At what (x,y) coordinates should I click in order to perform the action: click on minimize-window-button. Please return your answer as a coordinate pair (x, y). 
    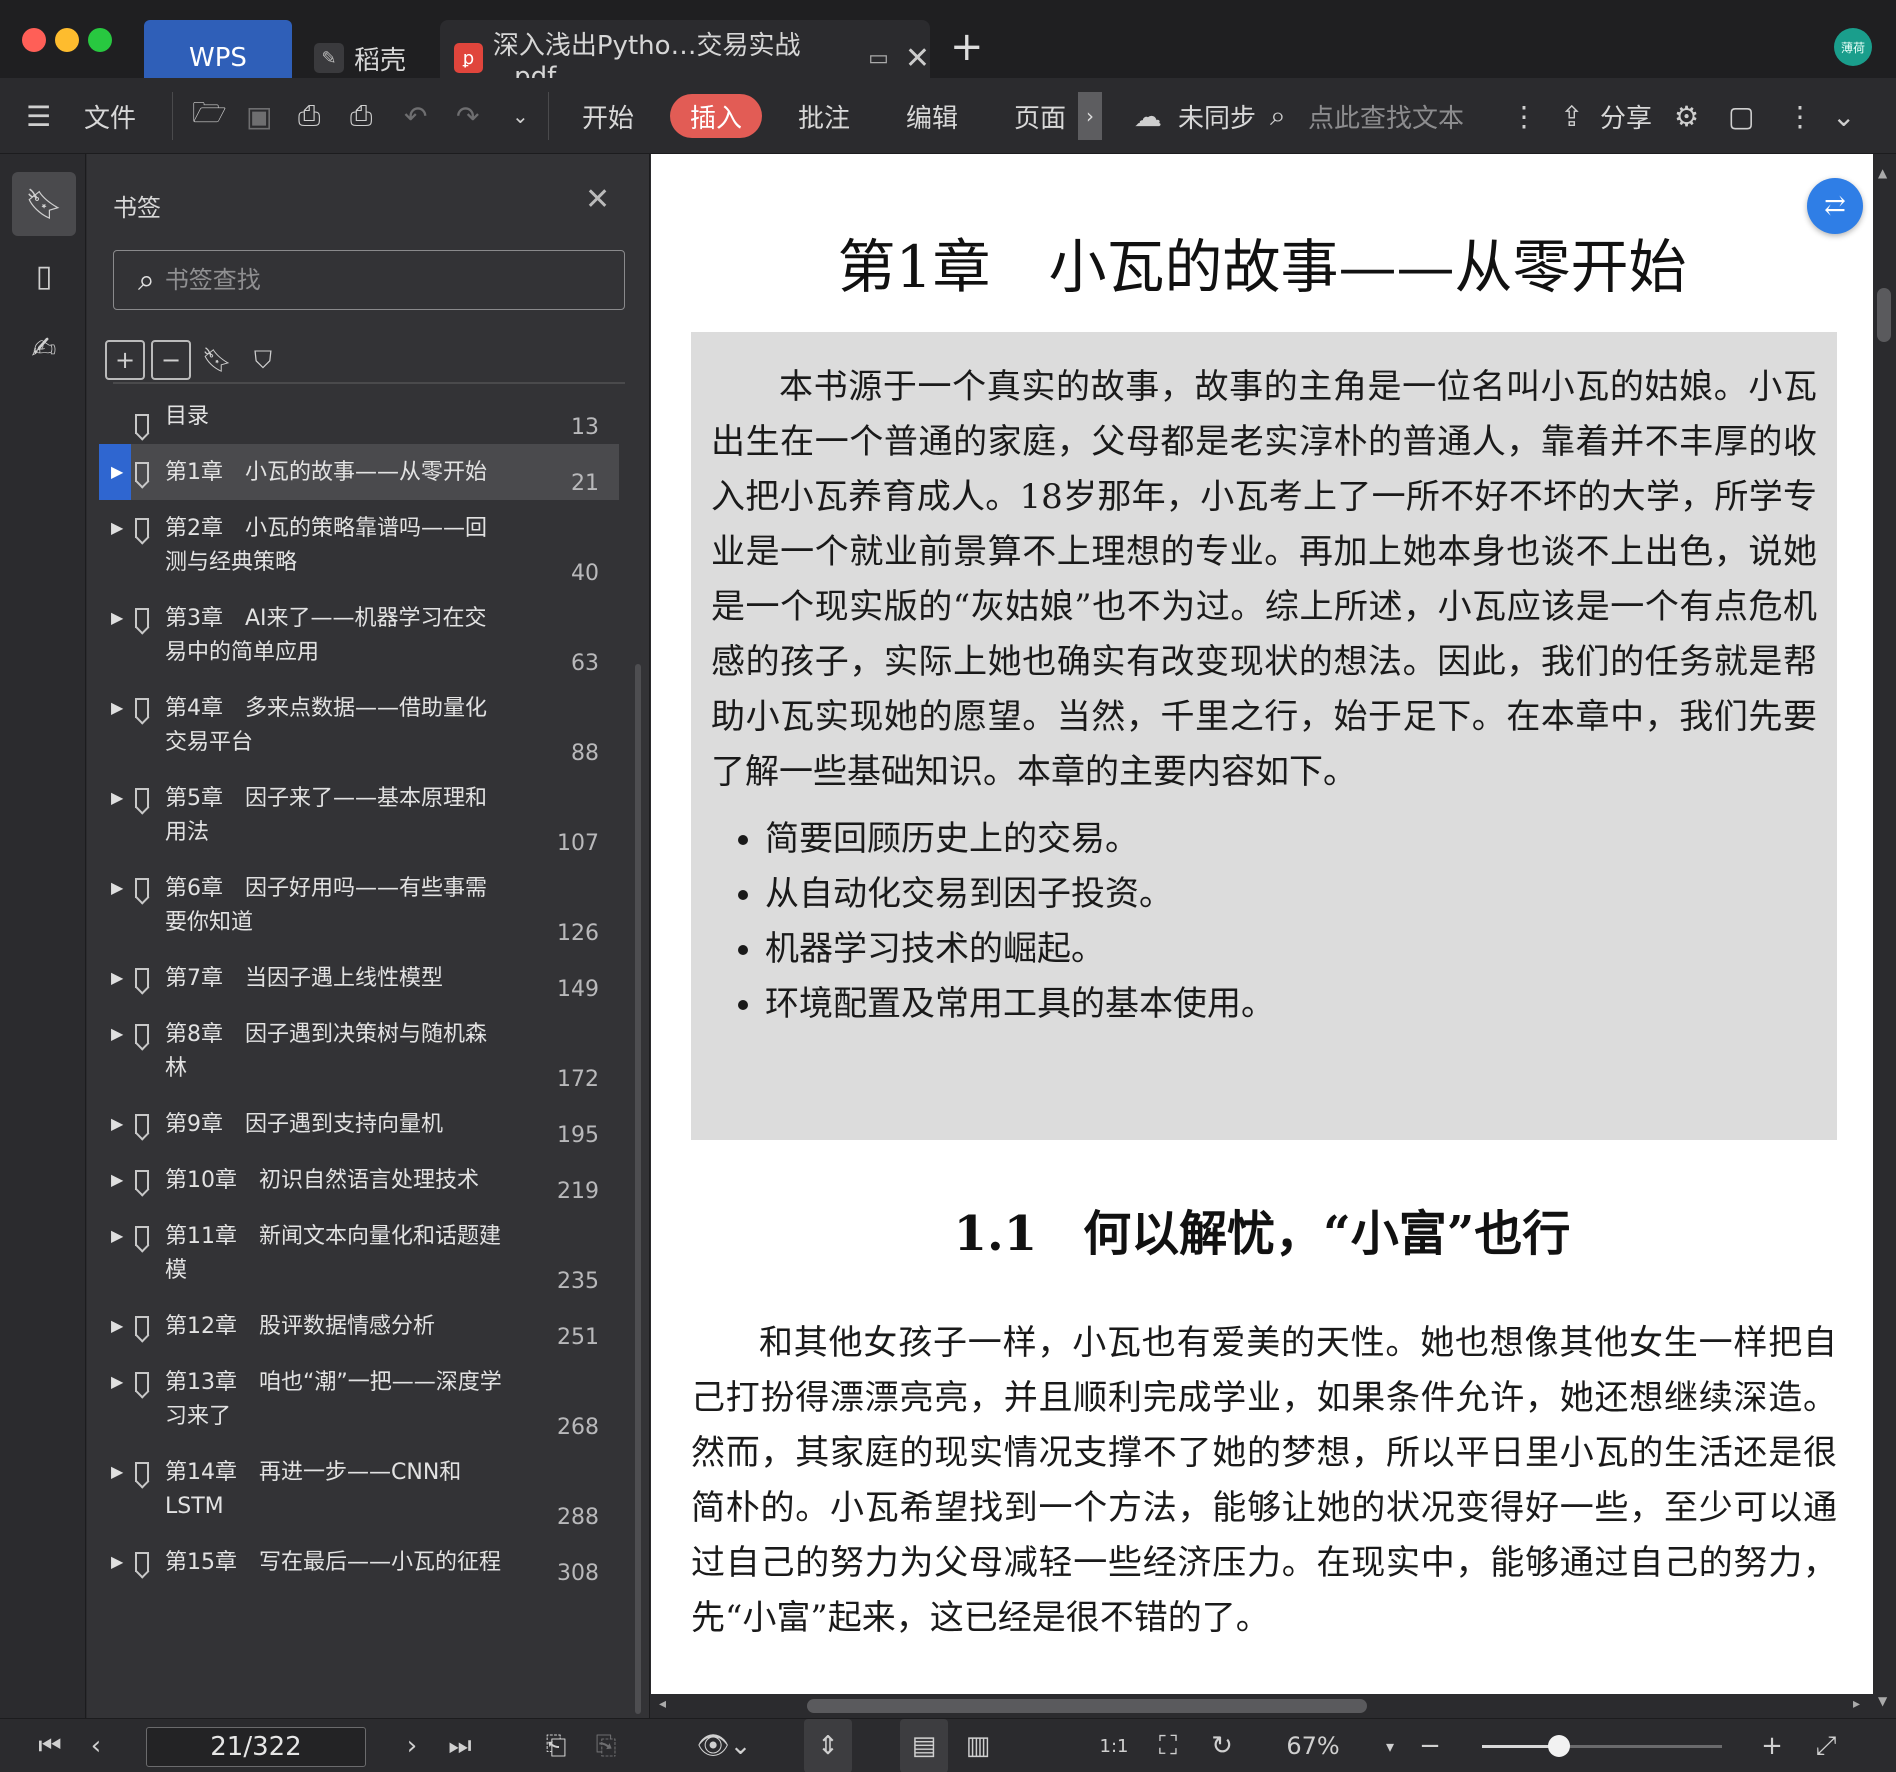
    Looking at the image, I should click on (67, 40).